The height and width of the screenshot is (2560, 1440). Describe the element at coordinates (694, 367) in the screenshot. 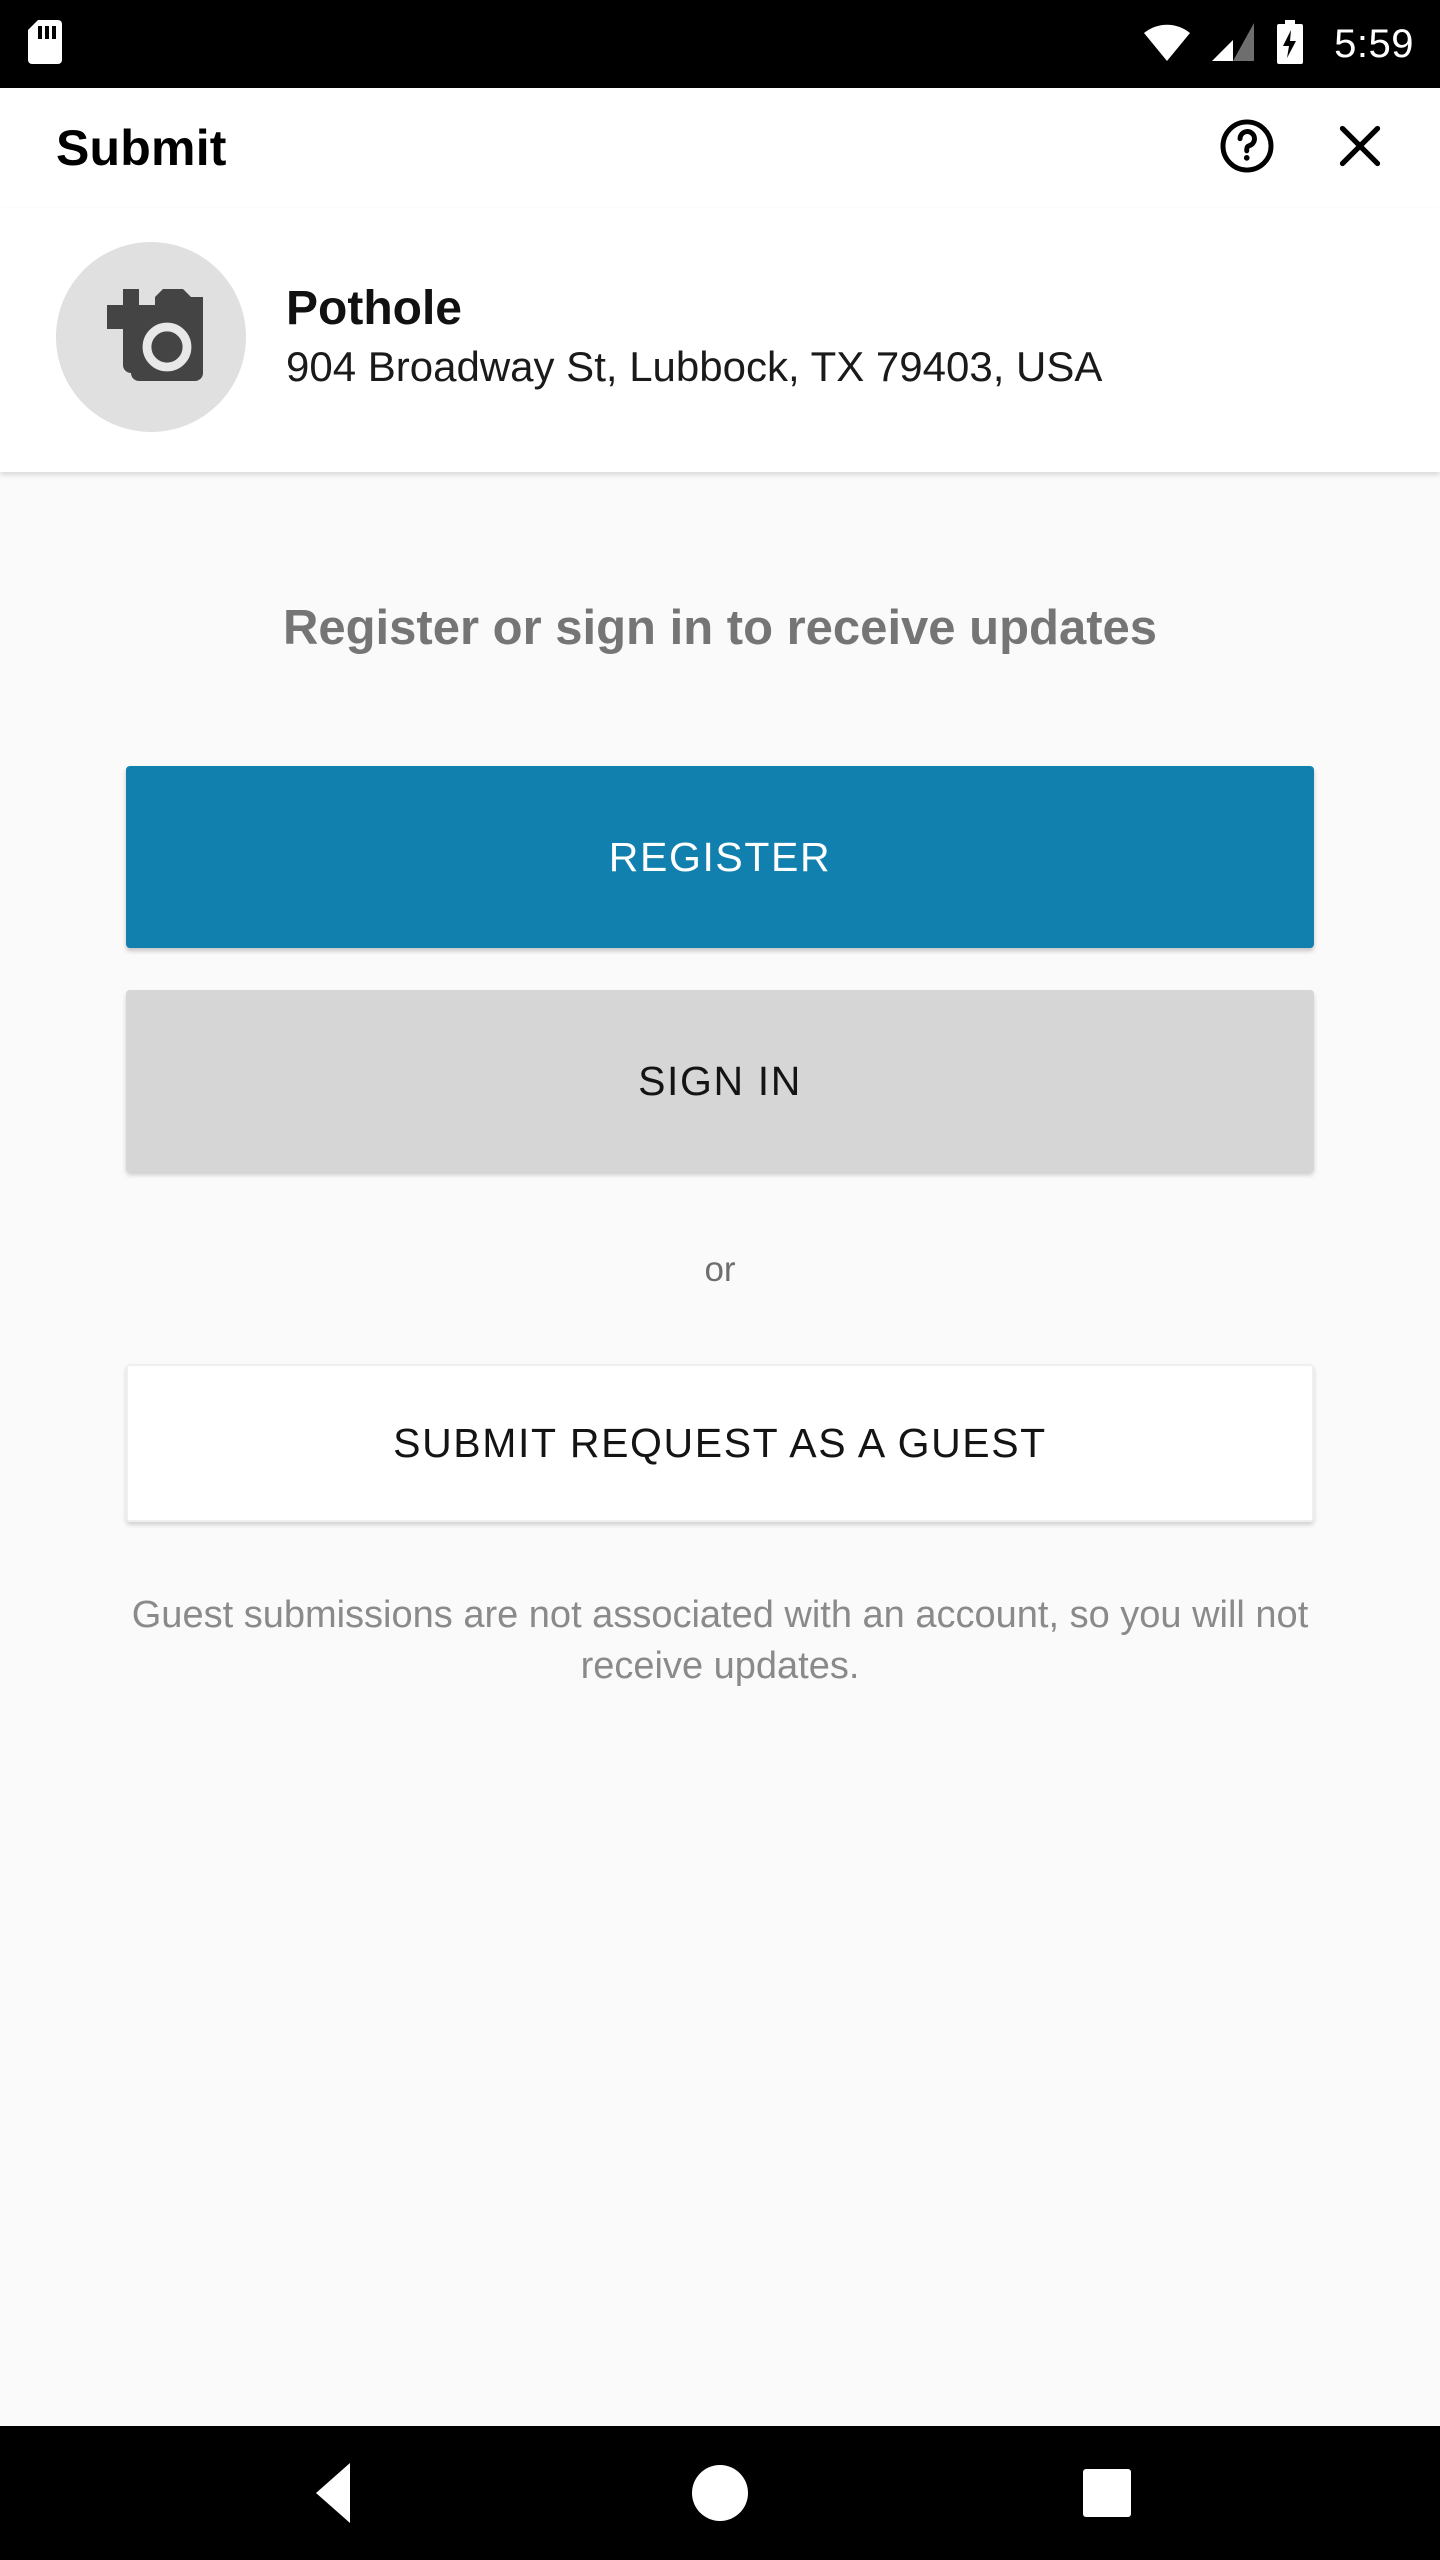

I see `request-address: 904 Broadway St, Lubbock, TX 79403, USA` at that location.